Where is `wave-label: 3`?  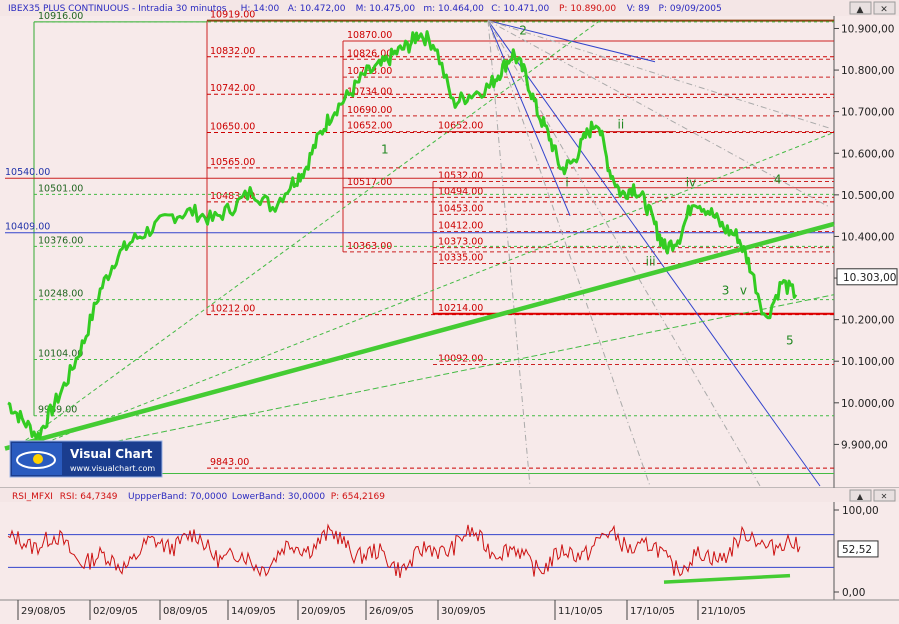
wave-label: 3 is located at coordinates (726, 291).